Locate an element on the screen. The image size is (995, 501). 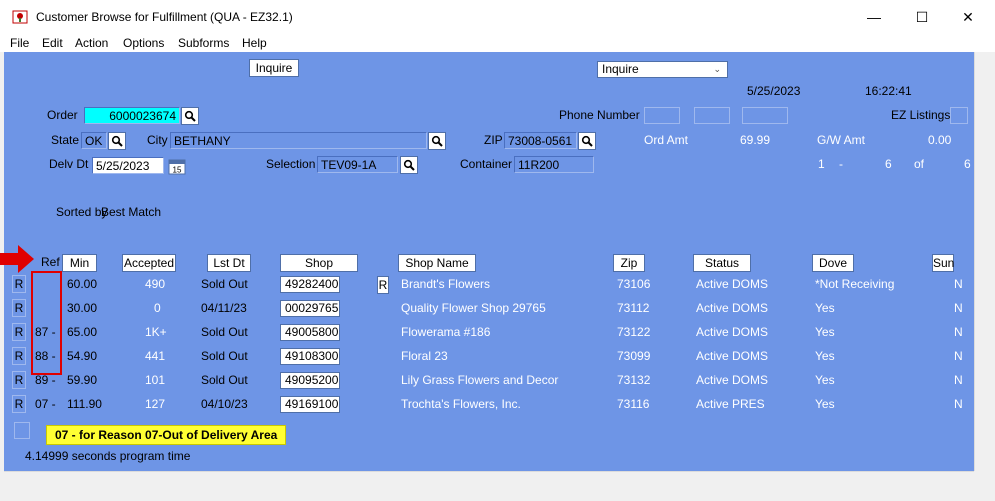
row-shop: 49005800 is located at coordinates (310, 332).